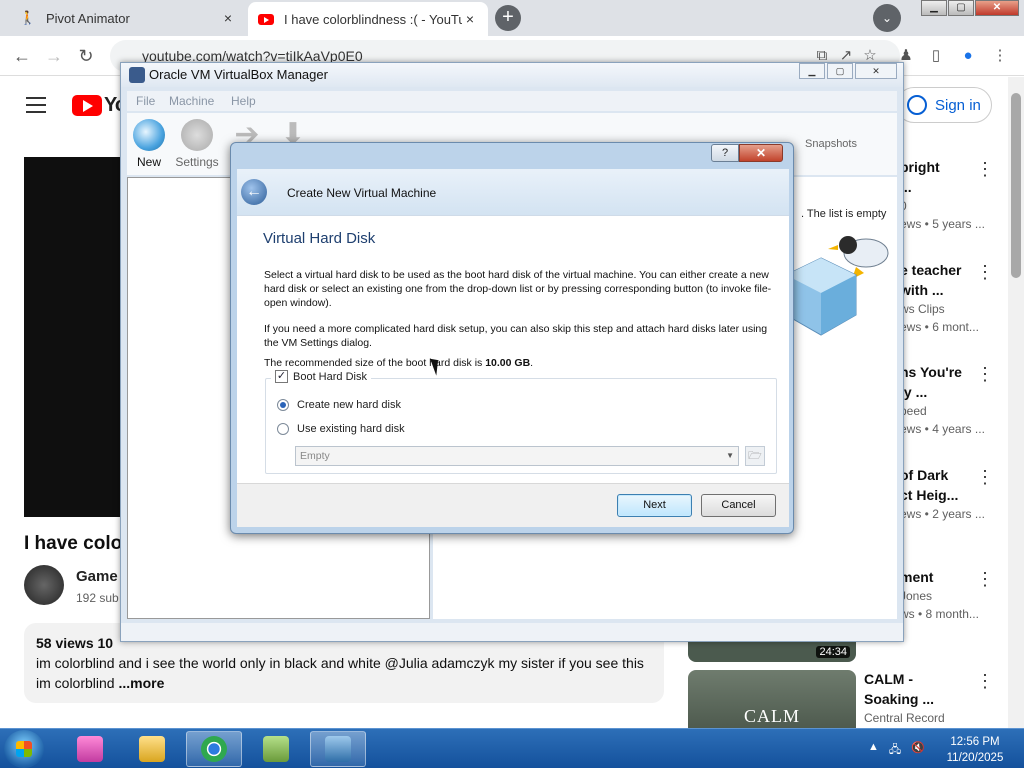  I want to click on tab-title: I have colorblindness :( - YouTube, so click(373, 19).